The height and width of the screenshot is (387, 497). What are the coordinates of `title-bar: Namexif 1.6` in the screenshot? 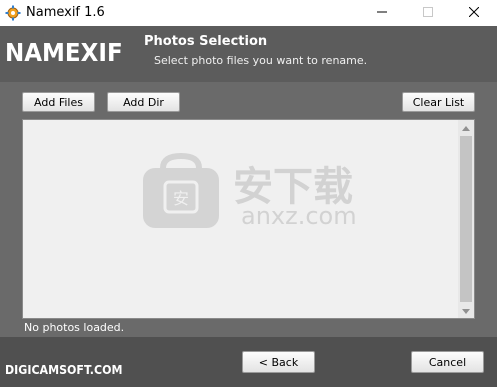 It's located at (248, 13).